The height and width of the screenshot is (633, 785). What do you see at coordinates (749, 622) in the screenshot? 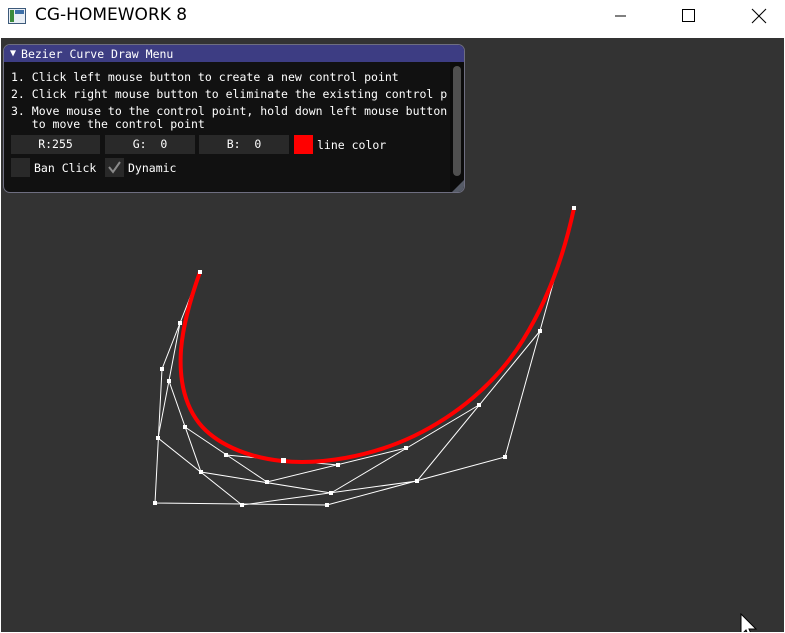
I see `mouse-cursor-icon` at bounding box center [749, 622].